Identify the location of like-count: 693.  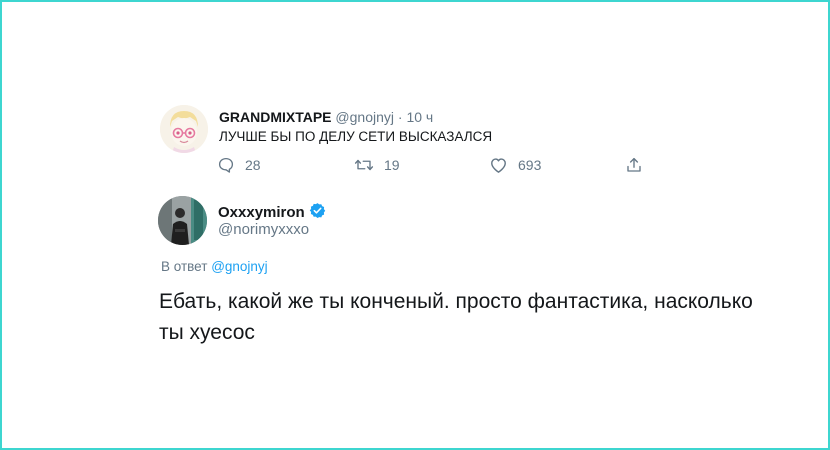
(530, 165).